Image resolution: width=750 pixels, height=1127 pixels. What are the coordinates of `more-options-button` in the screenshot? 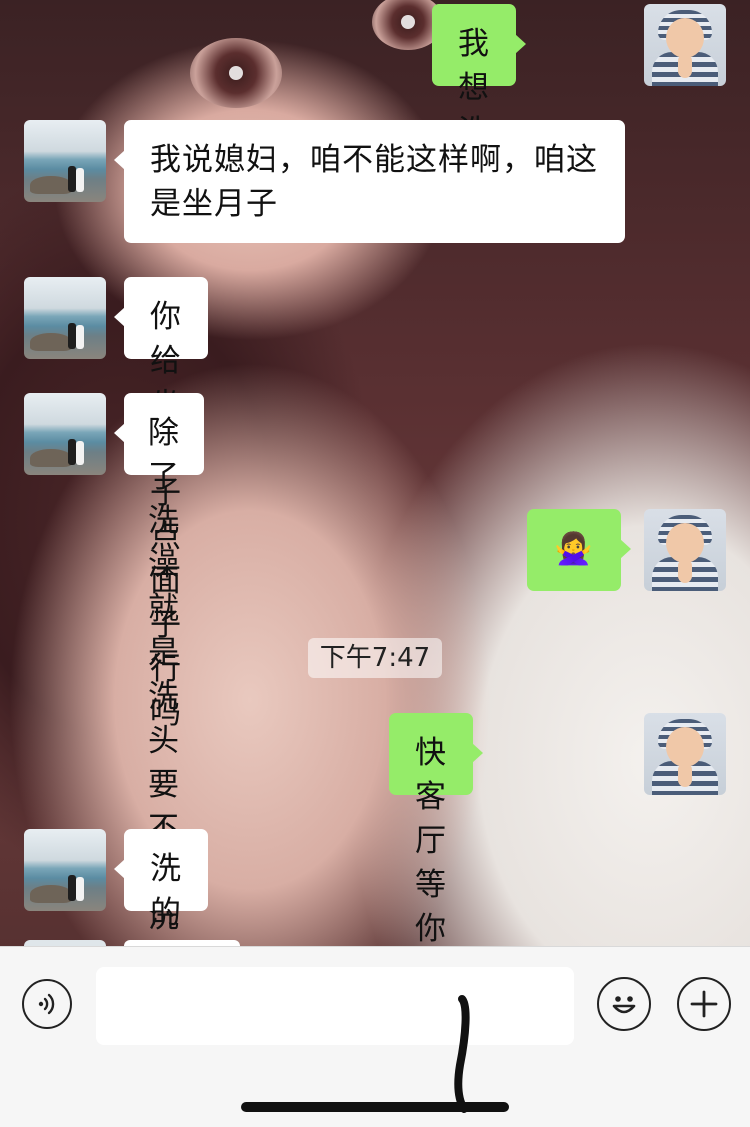 It's located at (704, 1004).